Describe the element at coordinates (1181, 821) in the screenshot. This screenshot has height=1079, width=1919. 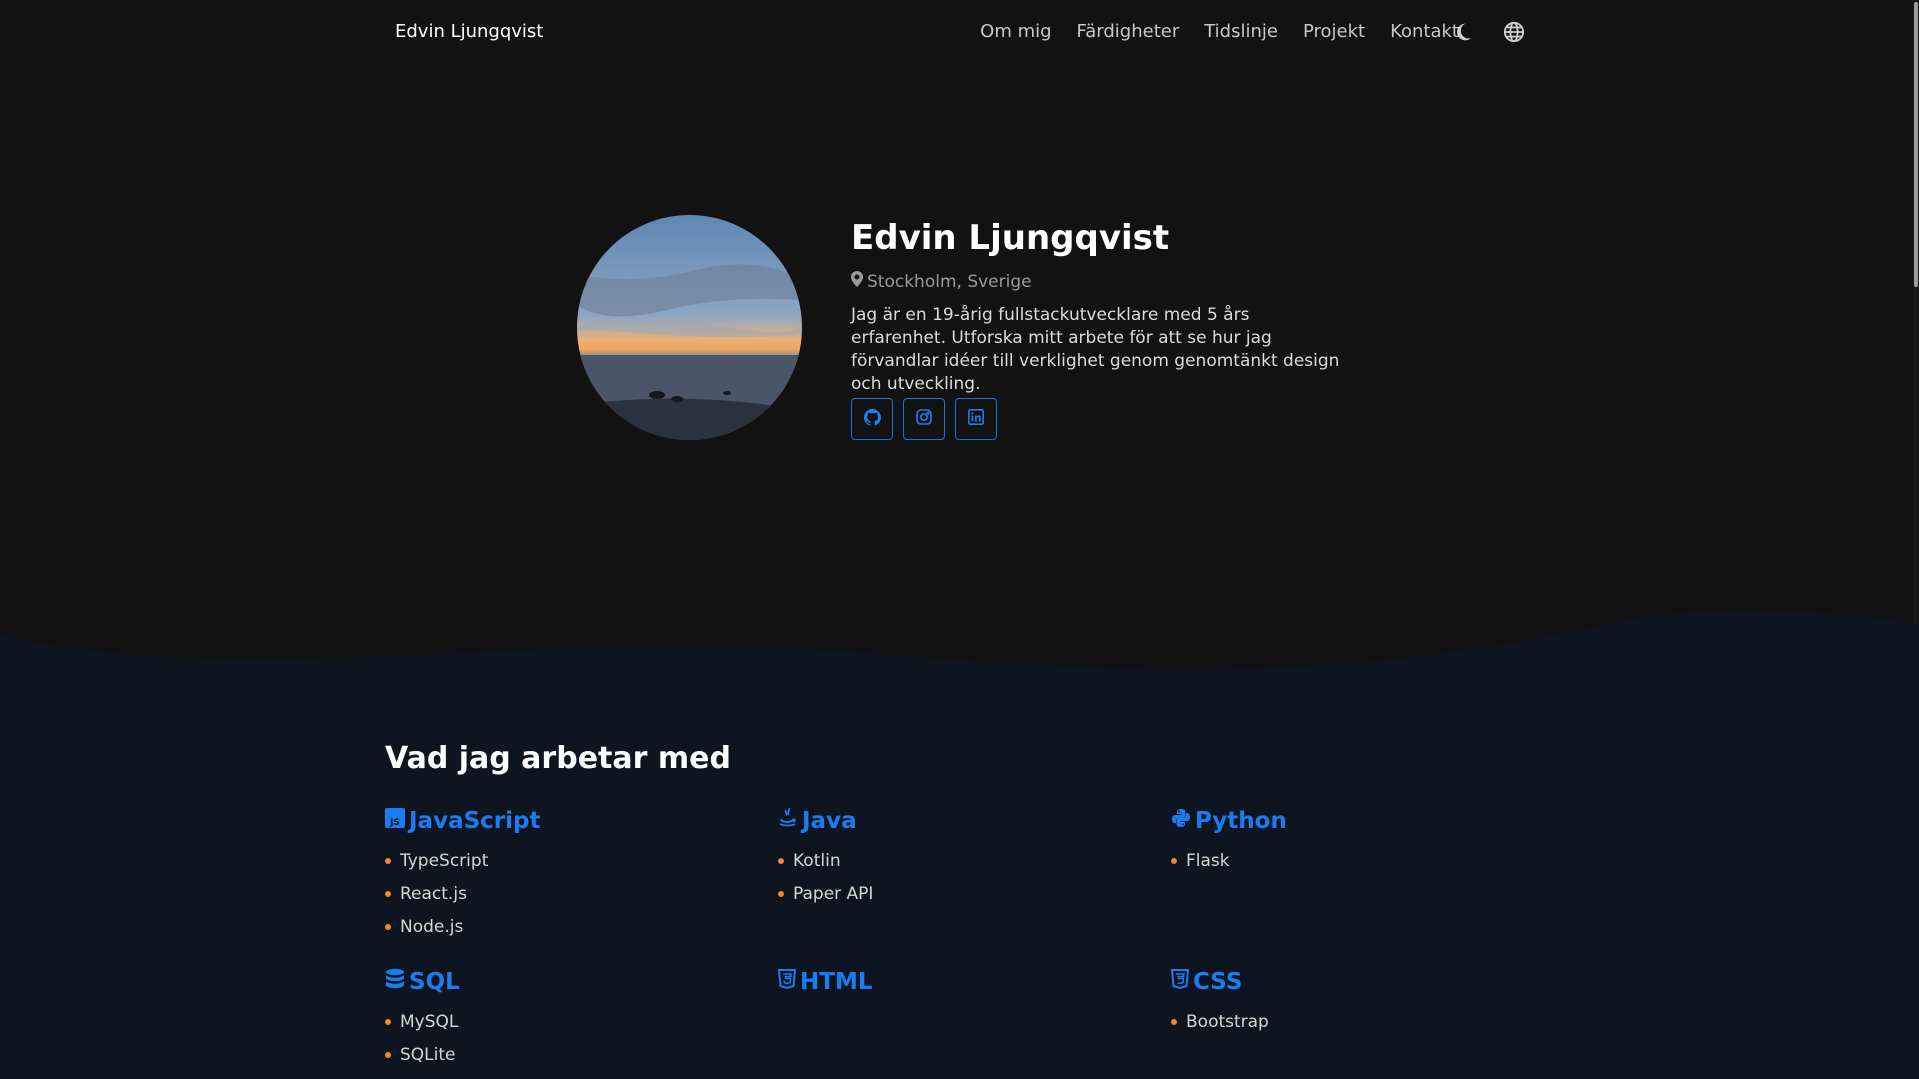
I see `python-icon` at that location.